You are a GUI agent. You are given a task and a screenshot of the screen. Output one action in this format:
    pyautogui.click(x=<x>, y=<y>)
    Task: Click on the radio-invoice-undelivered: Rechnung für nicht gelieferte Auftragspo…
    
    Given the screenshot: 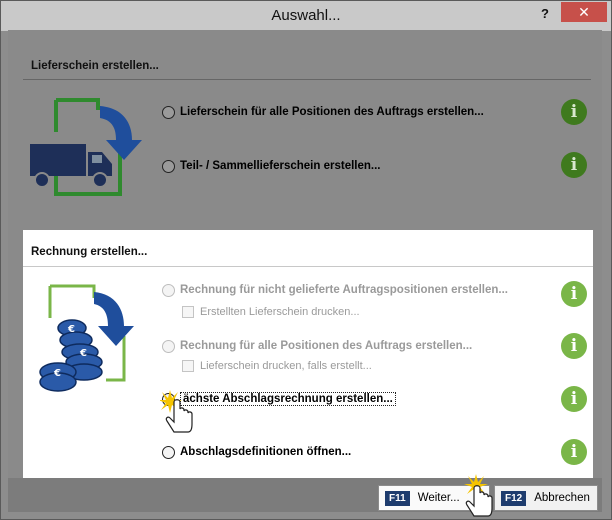 What is the action you would take?
    pyautogui.click(x=335, y=290)
    